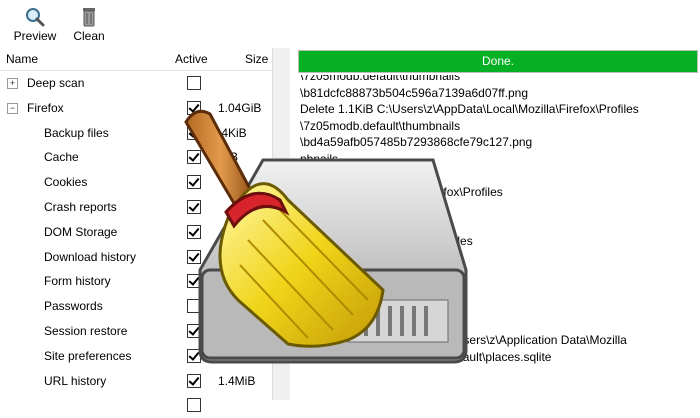 The image size is (700, 418). I want to click on column-header-active: Active, so click(191, 59).